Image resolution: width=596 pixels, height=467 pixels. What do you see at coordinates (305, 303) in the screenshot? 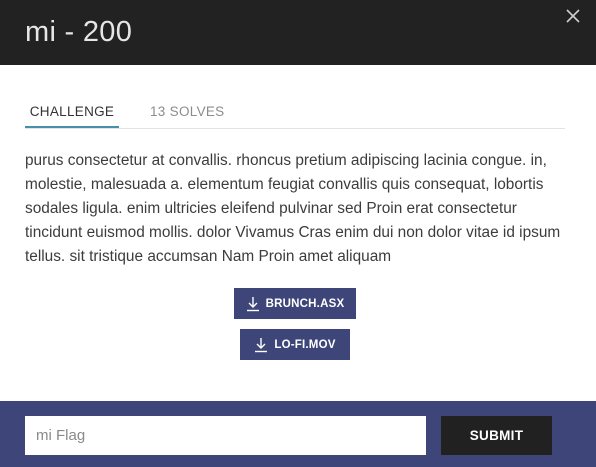
I see `file-label: BRUNCH.ASX` at bounding box center [305, 303].